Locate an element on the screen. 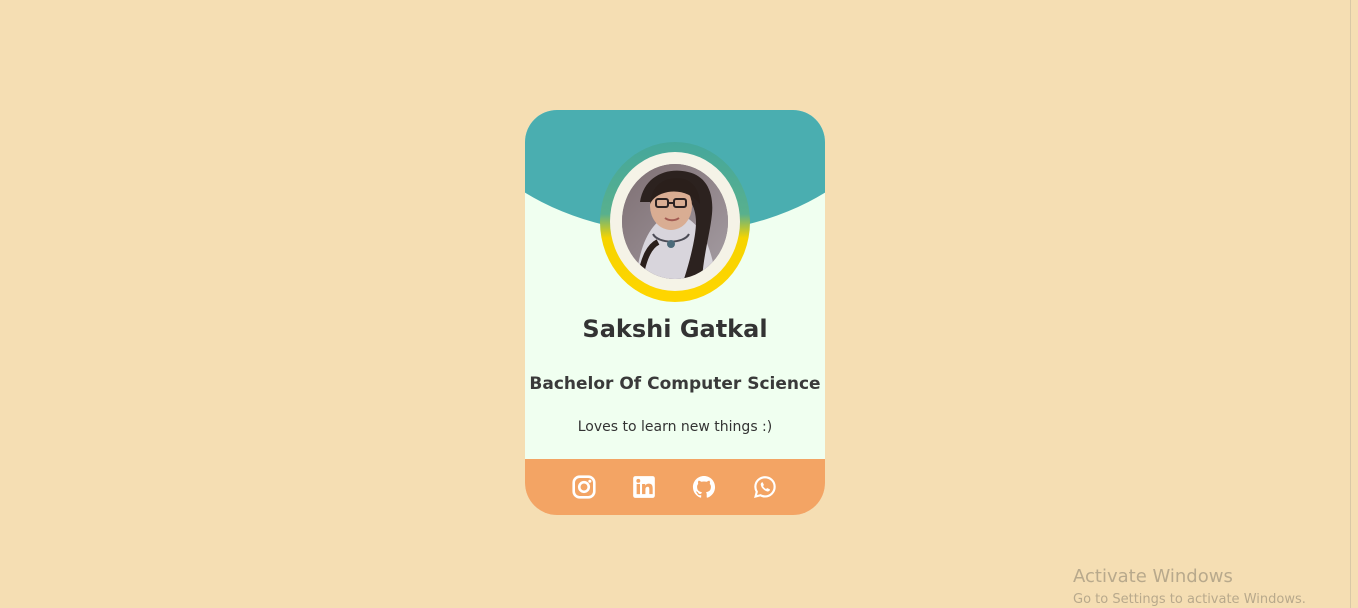 Image resolution: width=1358 pixels, height=608 pixels. social-links-bar is located at coordinates (675, 487).